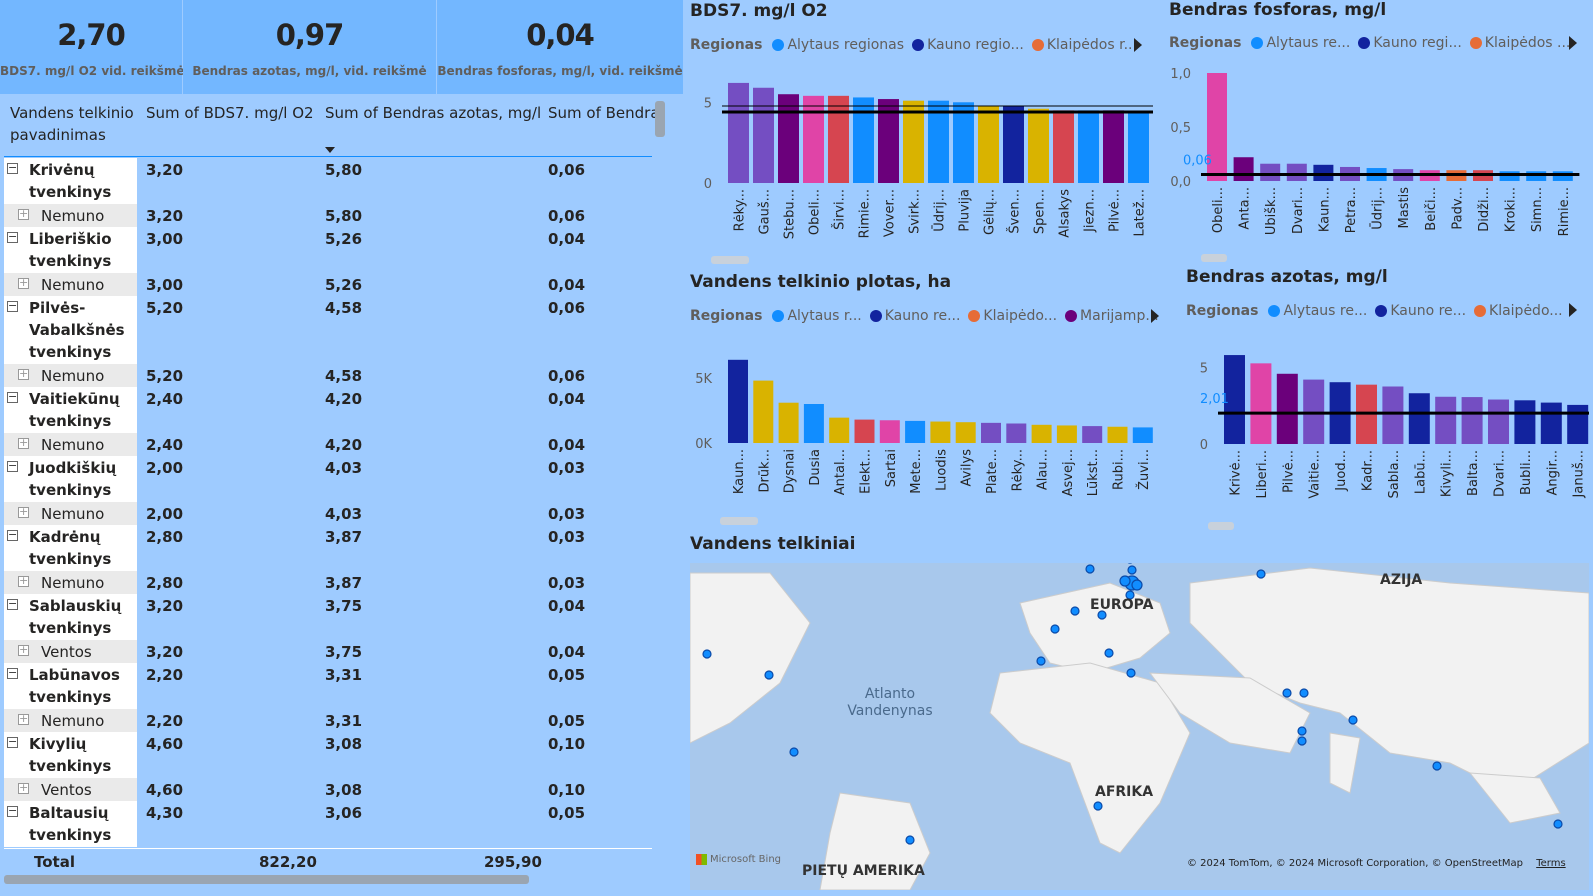 The height and width of the screenshot is (896, 1593). Describe the element at coordinates (325, 617) in the screenshot. I see `table-row: − Sablauskių tvenkinys 3,20 3,75 0,04` at that location.